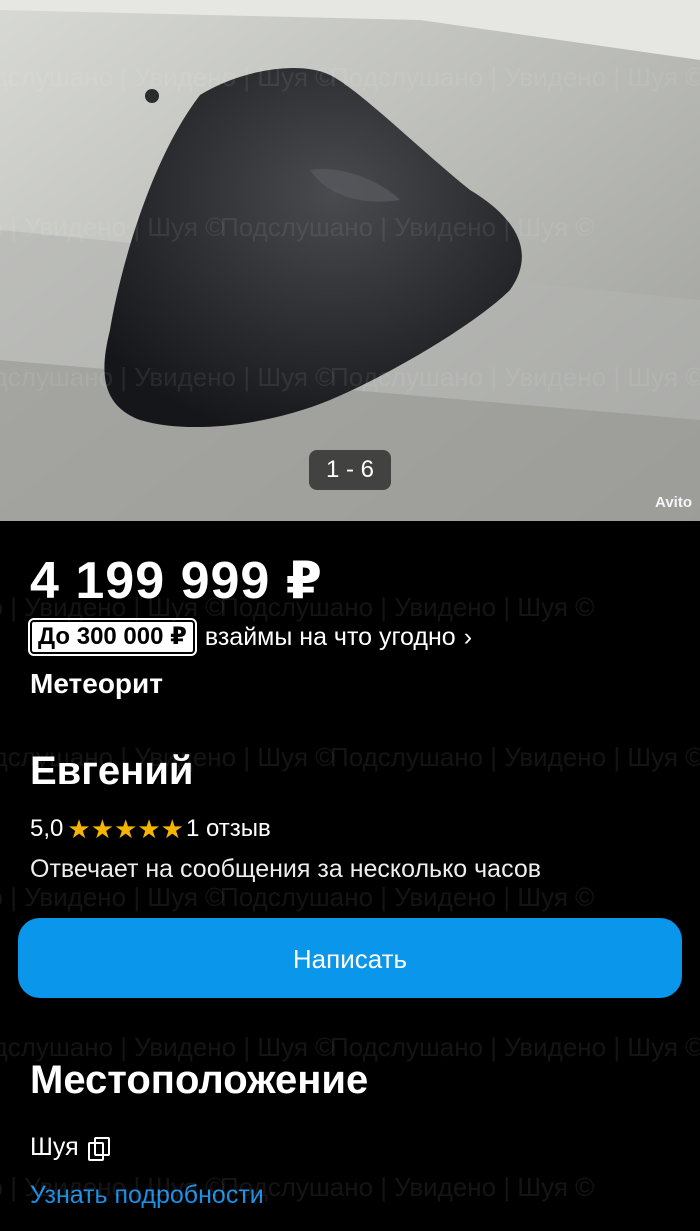 The width and height of the screenshot is (700, 1231). Describe the element at coordinates (350, 470) in the screenshot. I see `photo-counter: 1 - 6` at that location.